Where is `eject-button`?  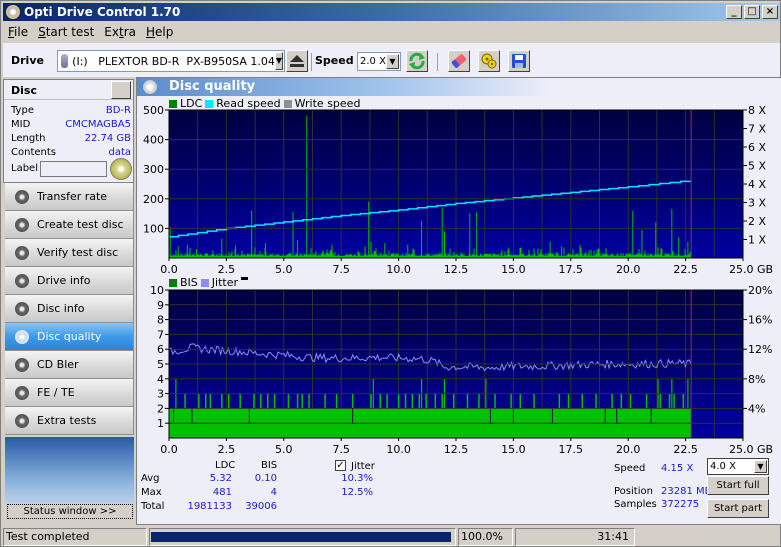
eject-button is located at coordinates (297, 61).